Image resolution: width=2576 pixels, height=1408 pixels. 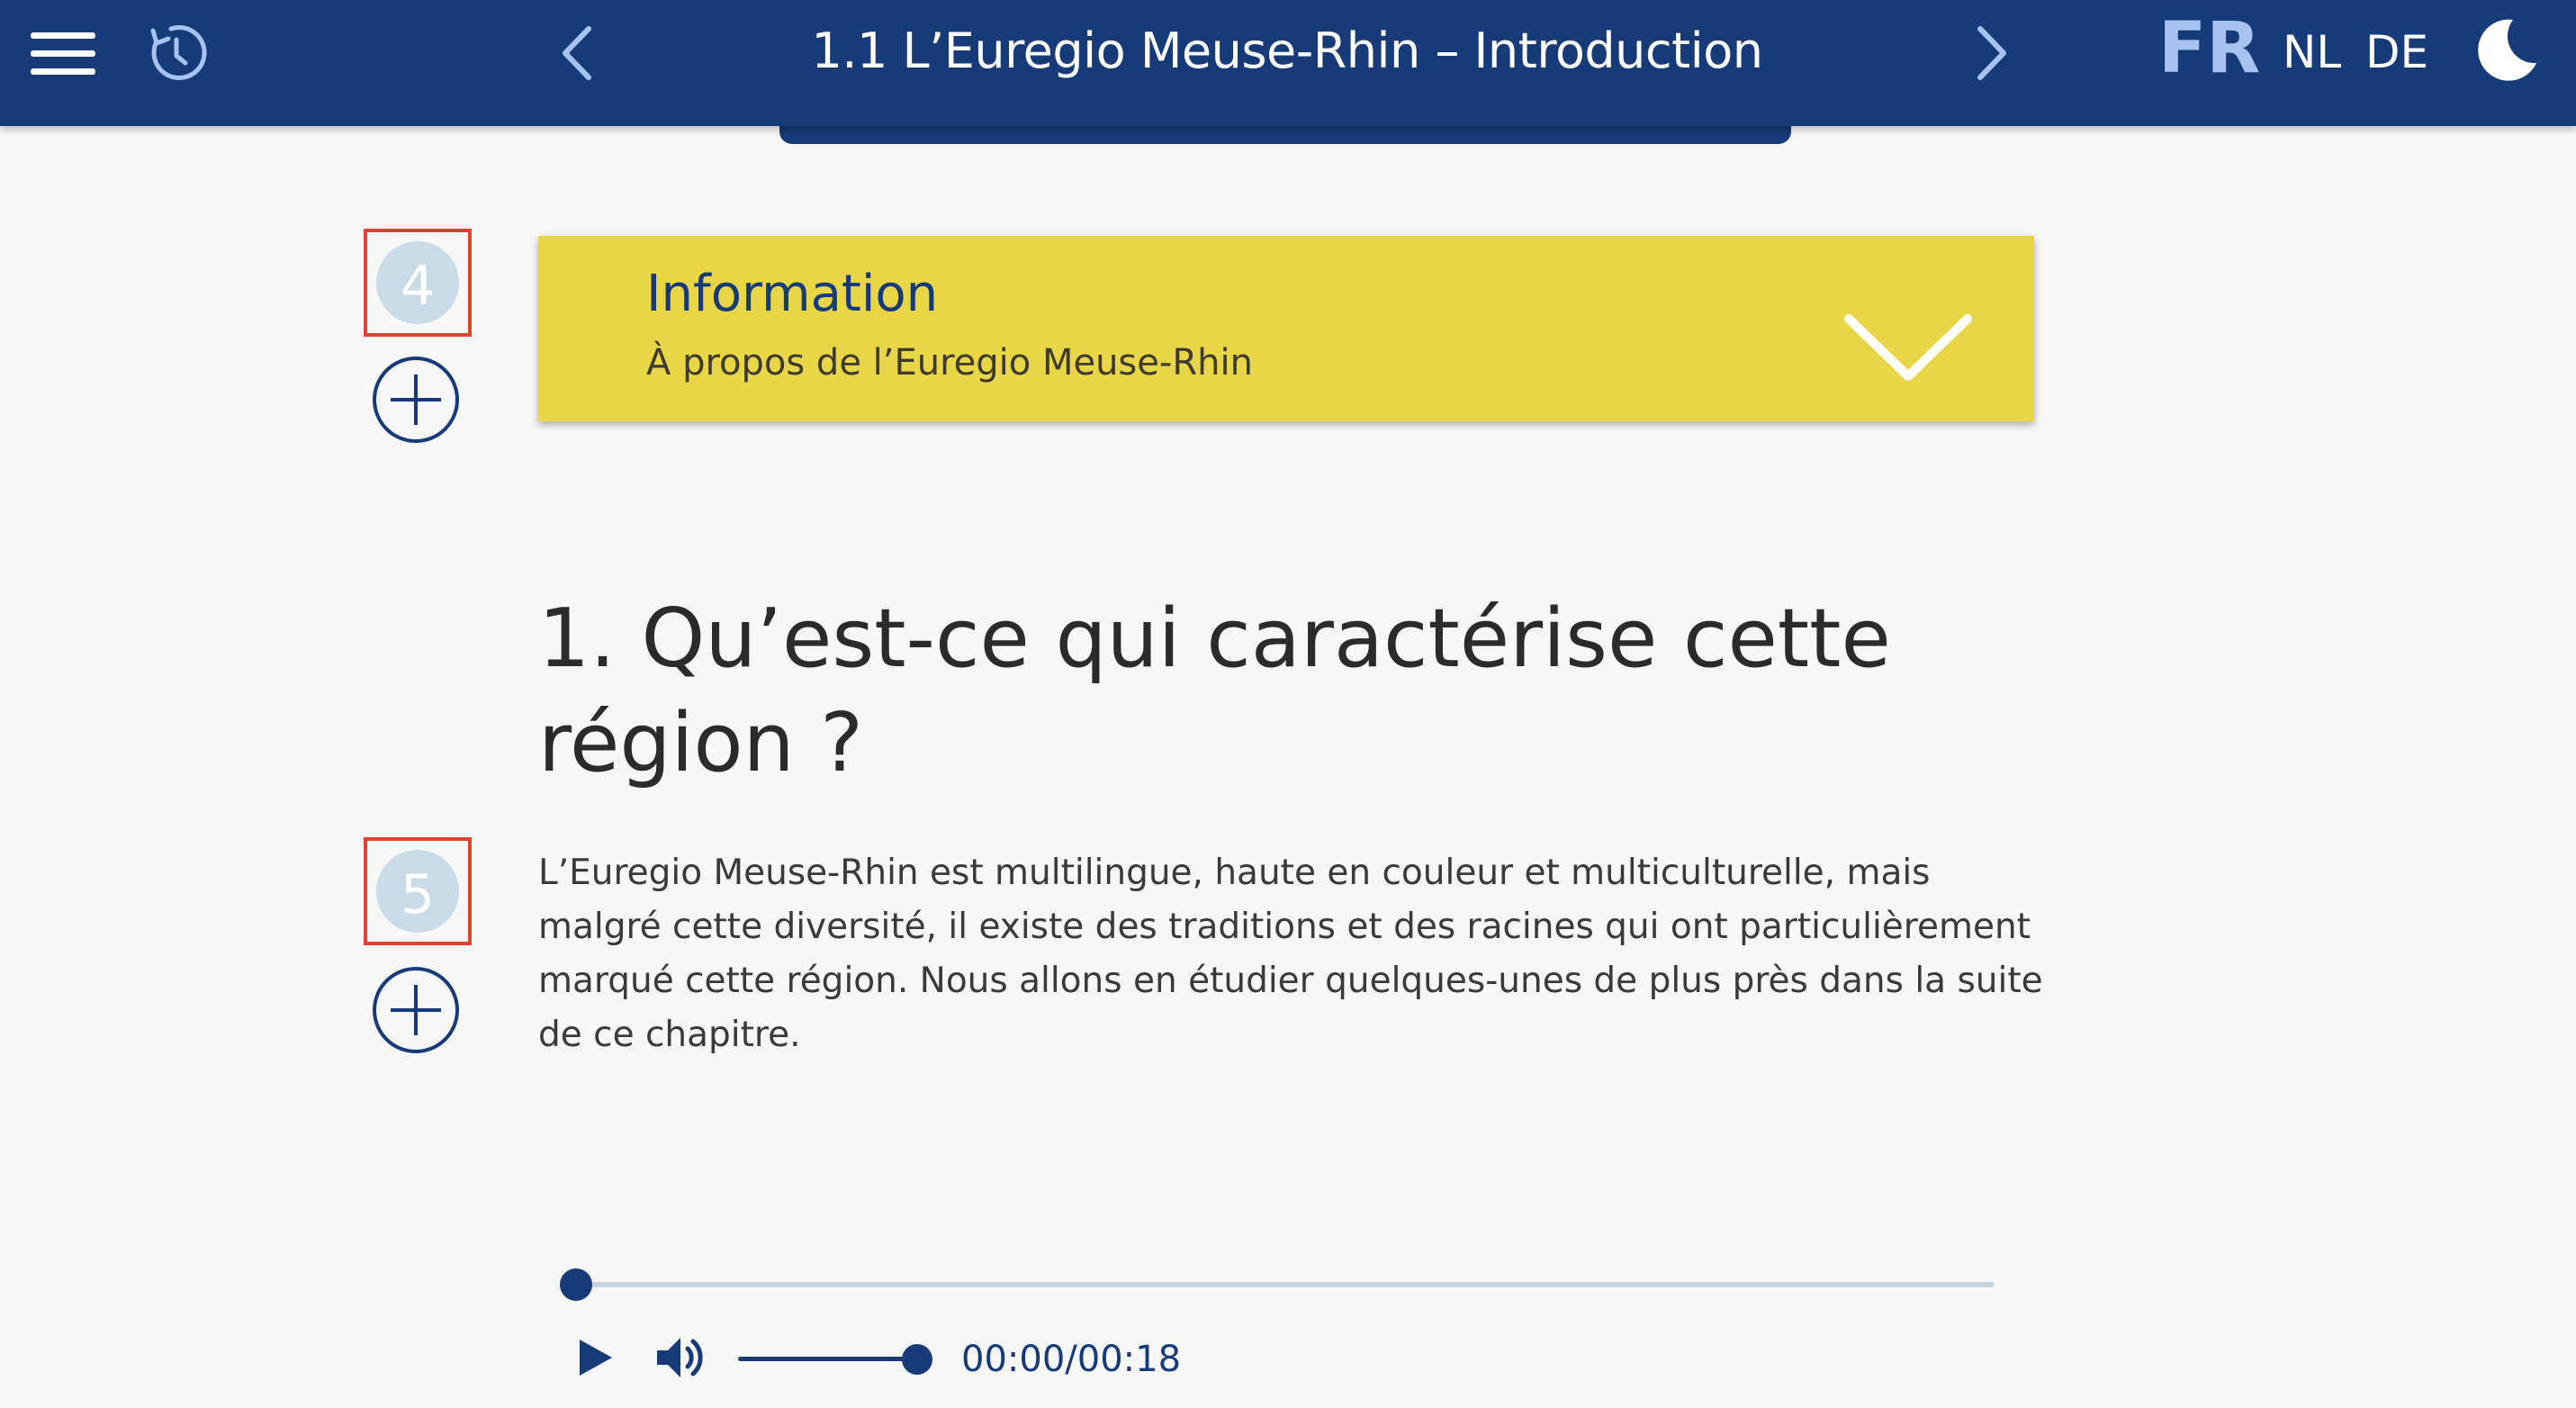 What do you see at coordinates (2209, 49) in the screenshot?
I see `language-fr: FR` at bounding box center [2209, 49].